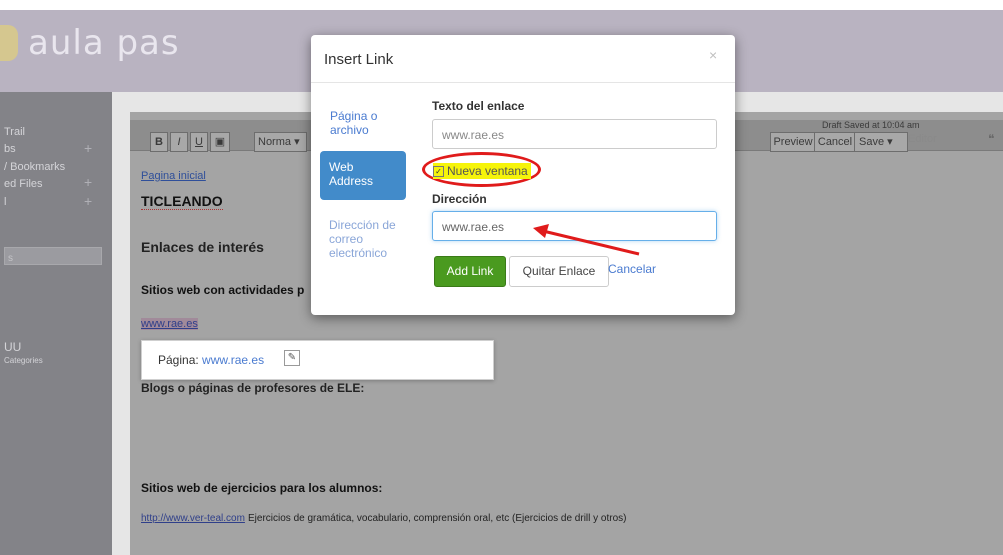 Image resolution: width=1003 pixels, height=555 pixels. What do you see at coordinates (23, 184) in the screenshot?
I see `sidebar-item: ed Files` at bounding box center [23, 184].